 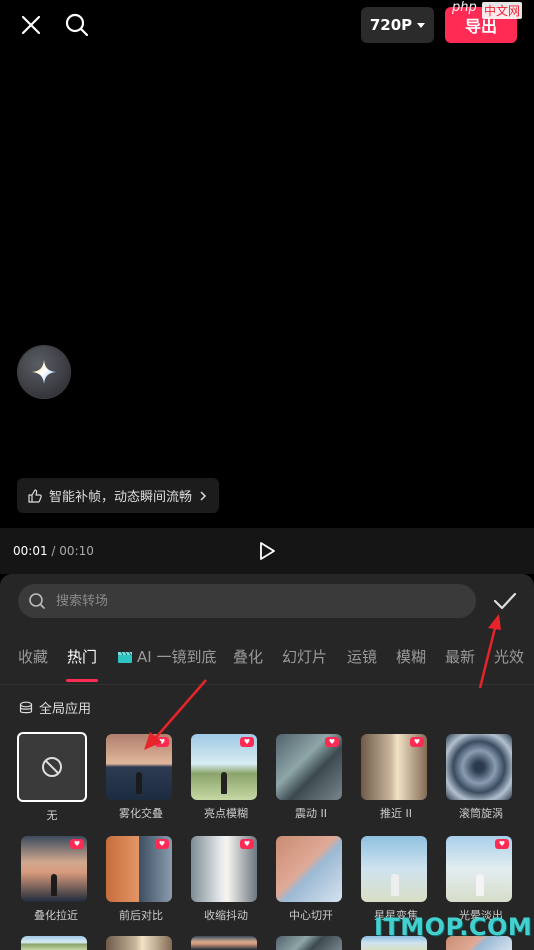 I want to click on transition-search, so click(x=247, y=601).